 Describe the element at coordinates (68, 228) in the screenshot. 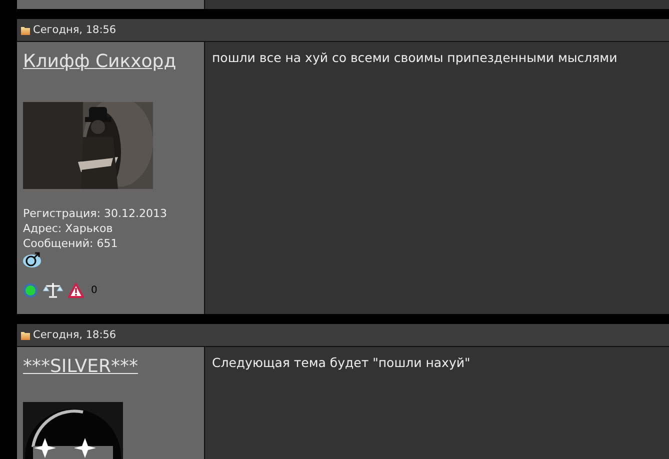

I see `user-info: Адрес: Харьков` at that location.